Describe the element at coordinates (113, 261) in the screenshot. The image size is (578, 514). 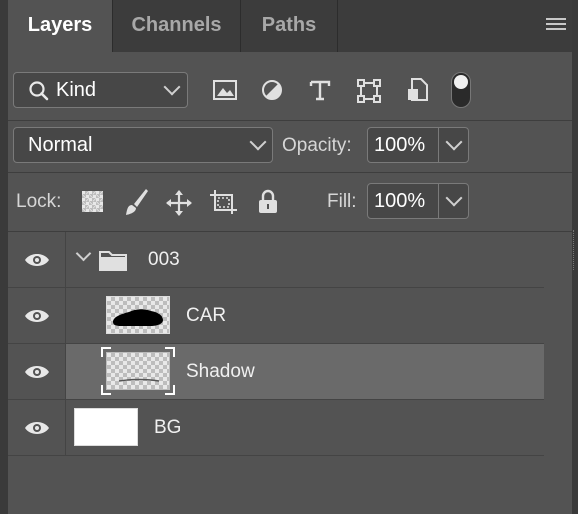
I see `folder-icon` at that location.